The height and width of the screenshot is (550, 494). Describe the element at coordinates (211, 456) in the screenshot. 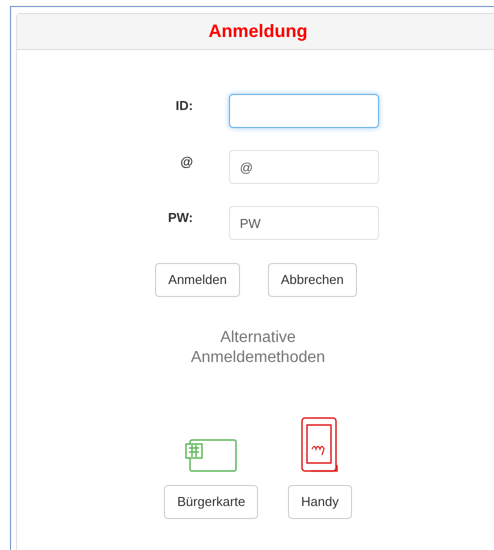

I see `card-icon` at that location.